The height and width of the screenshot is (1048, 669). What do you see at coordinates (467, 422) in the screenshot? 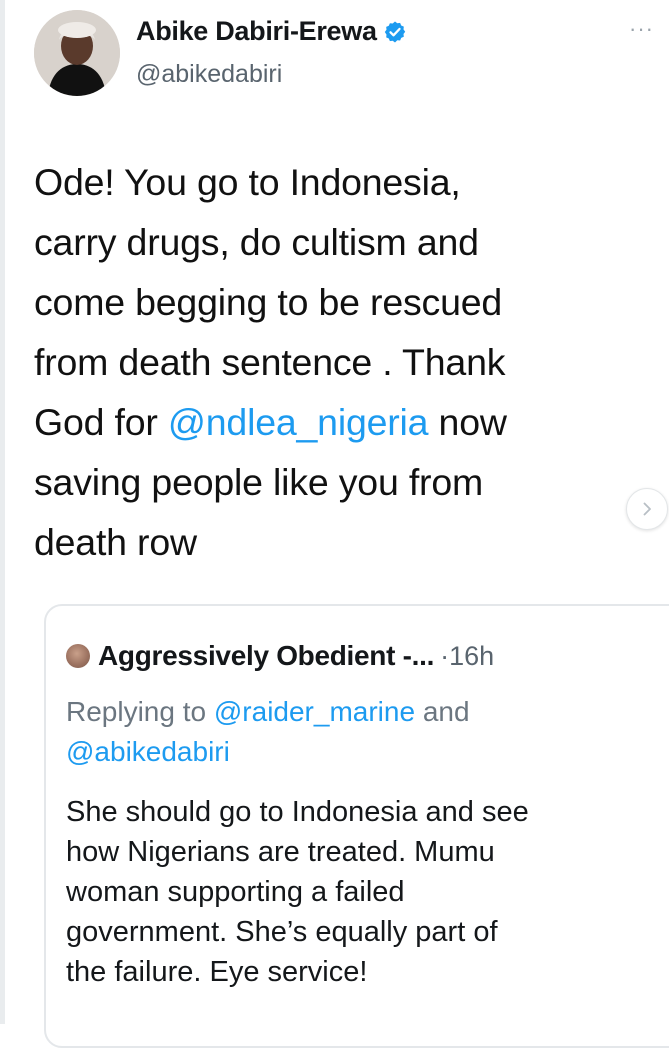
I see `tweet-line-text: now` at bounding box center [467, 422].